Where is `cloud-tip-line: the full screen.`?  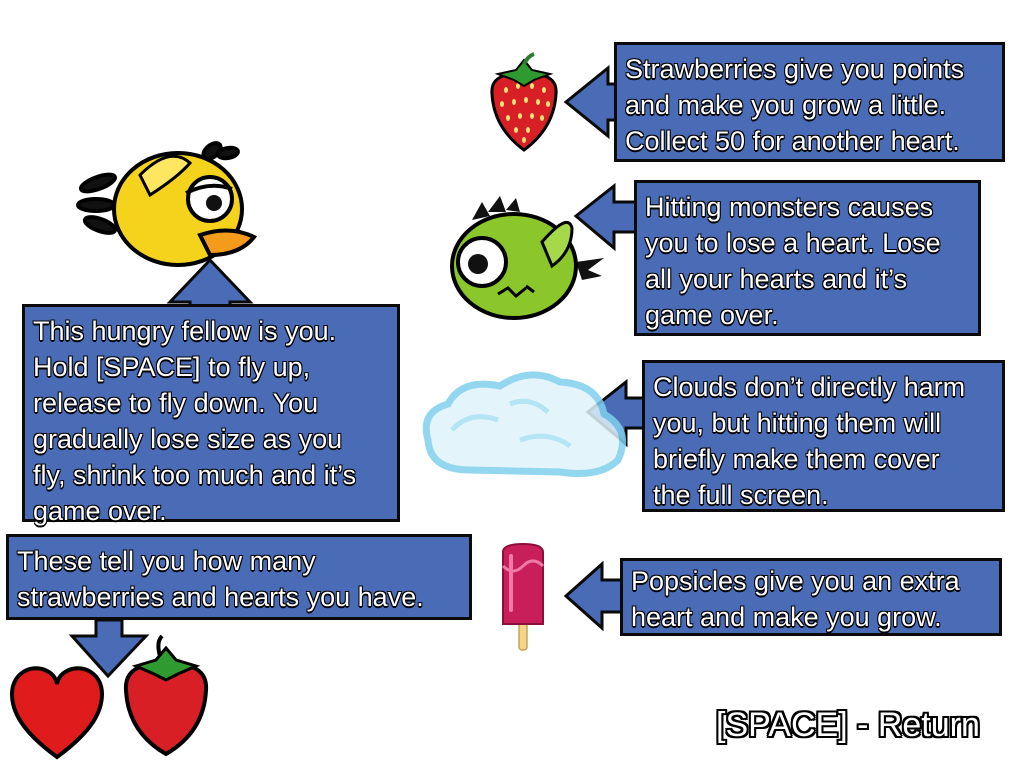
cloud-tip-line: the full screen. is located at coordinates (741, 495).